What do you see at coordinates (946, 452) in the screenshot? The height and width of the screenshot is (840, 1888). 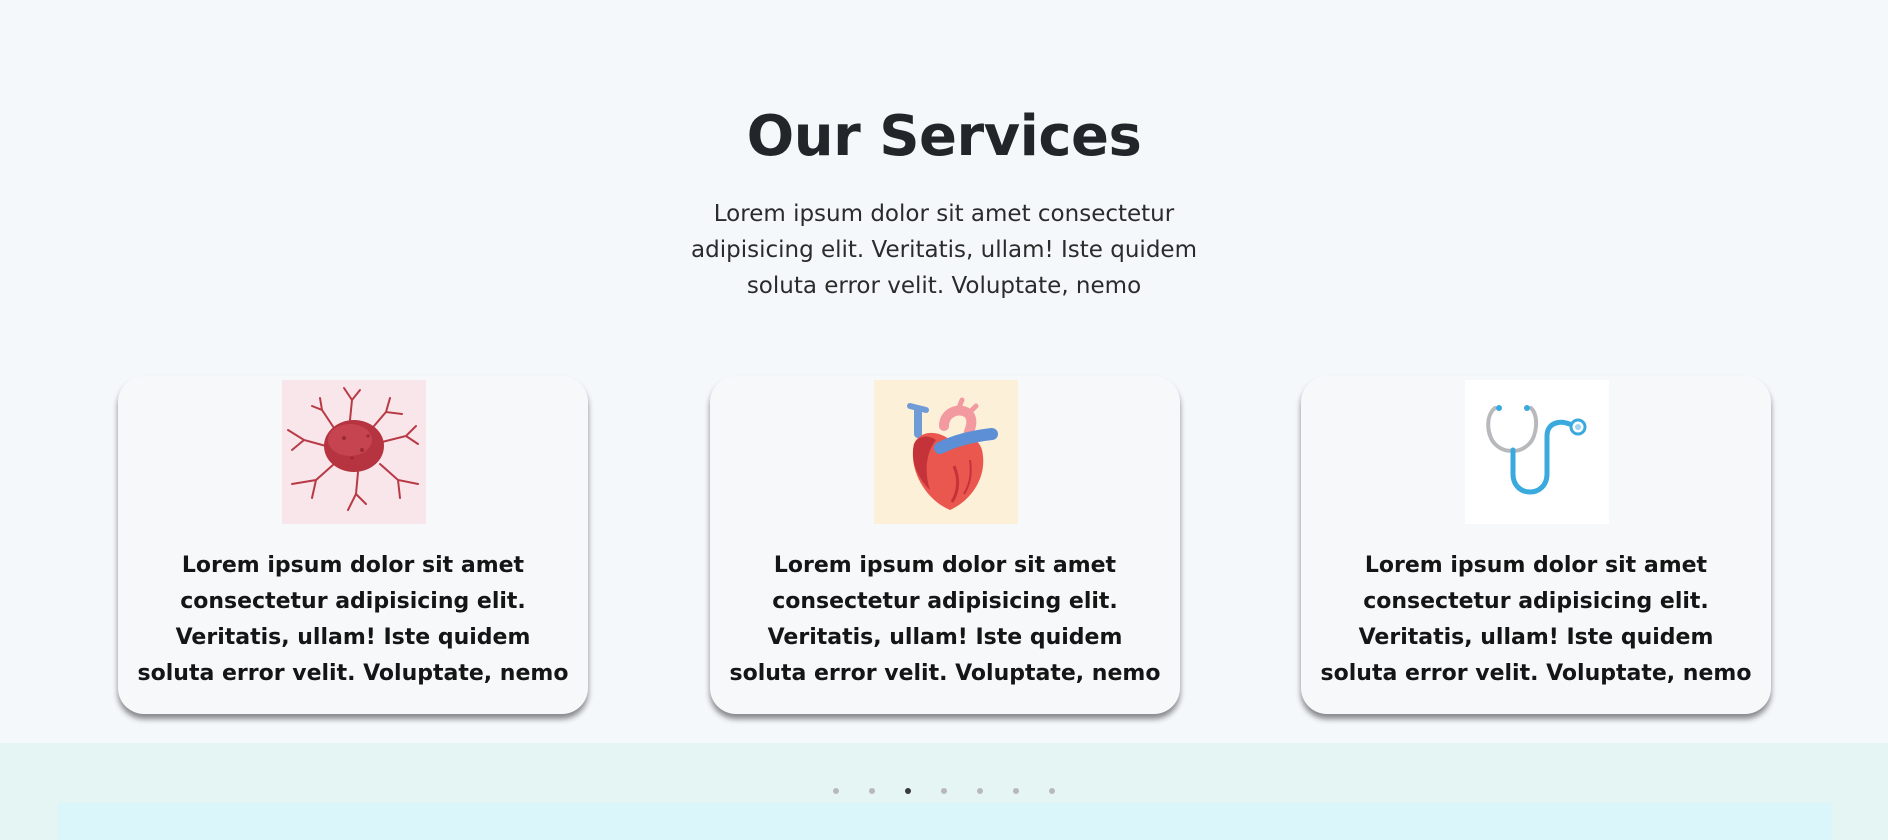 I see `heart-icon` at bounding box center [946, 452].